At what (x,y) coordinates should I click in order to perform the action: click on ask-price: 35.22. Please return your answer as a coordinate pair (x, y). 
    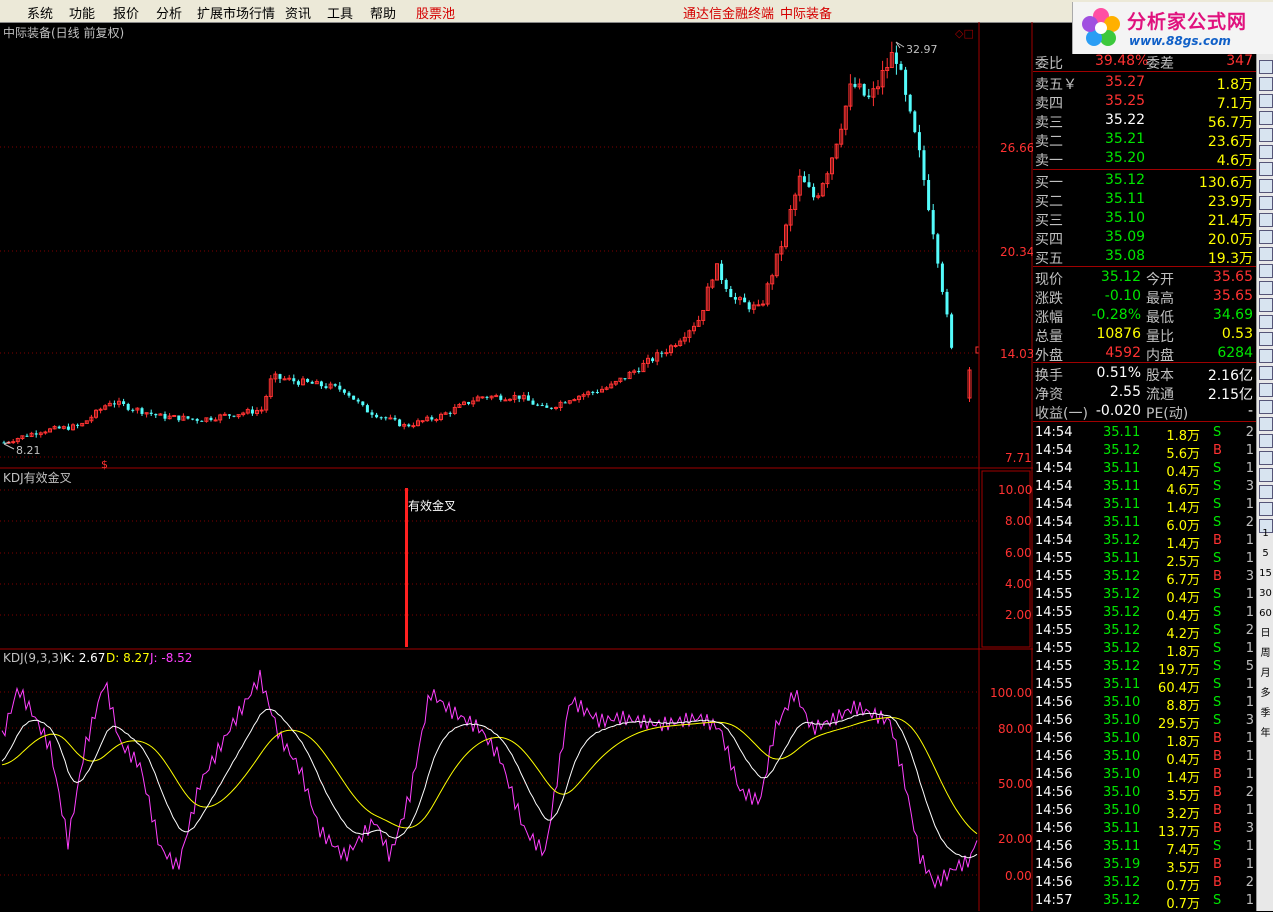
    Looking at the image, I should click on (1125, 120).